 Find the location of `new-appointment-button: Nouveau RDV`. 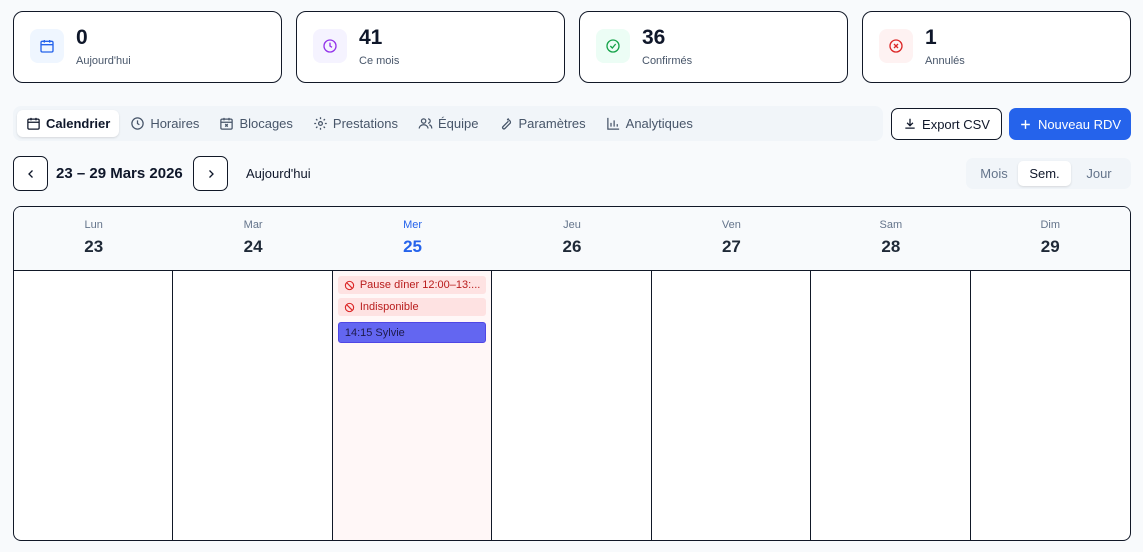

new-appointment-button: Nouveau RDV is located at coordinates (1070, 124).